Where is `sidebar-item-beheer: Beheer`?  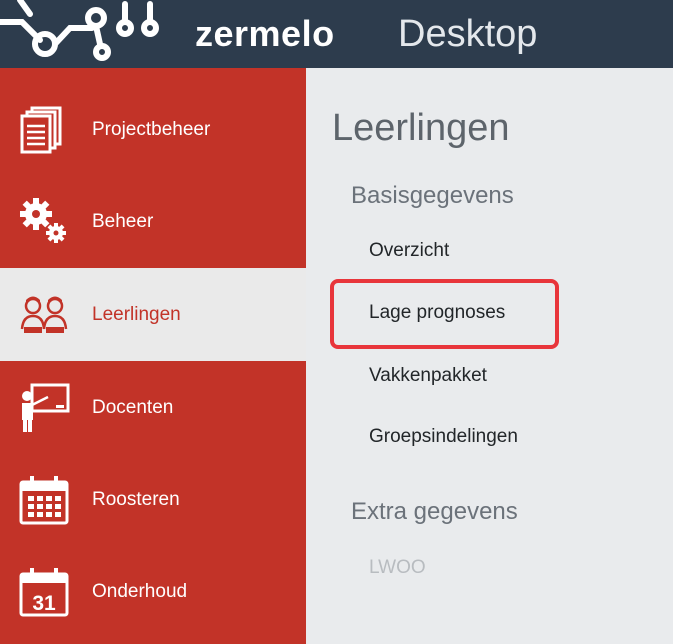 sidebar-item-beheer: Beheer is located at coordinates (153, 221).